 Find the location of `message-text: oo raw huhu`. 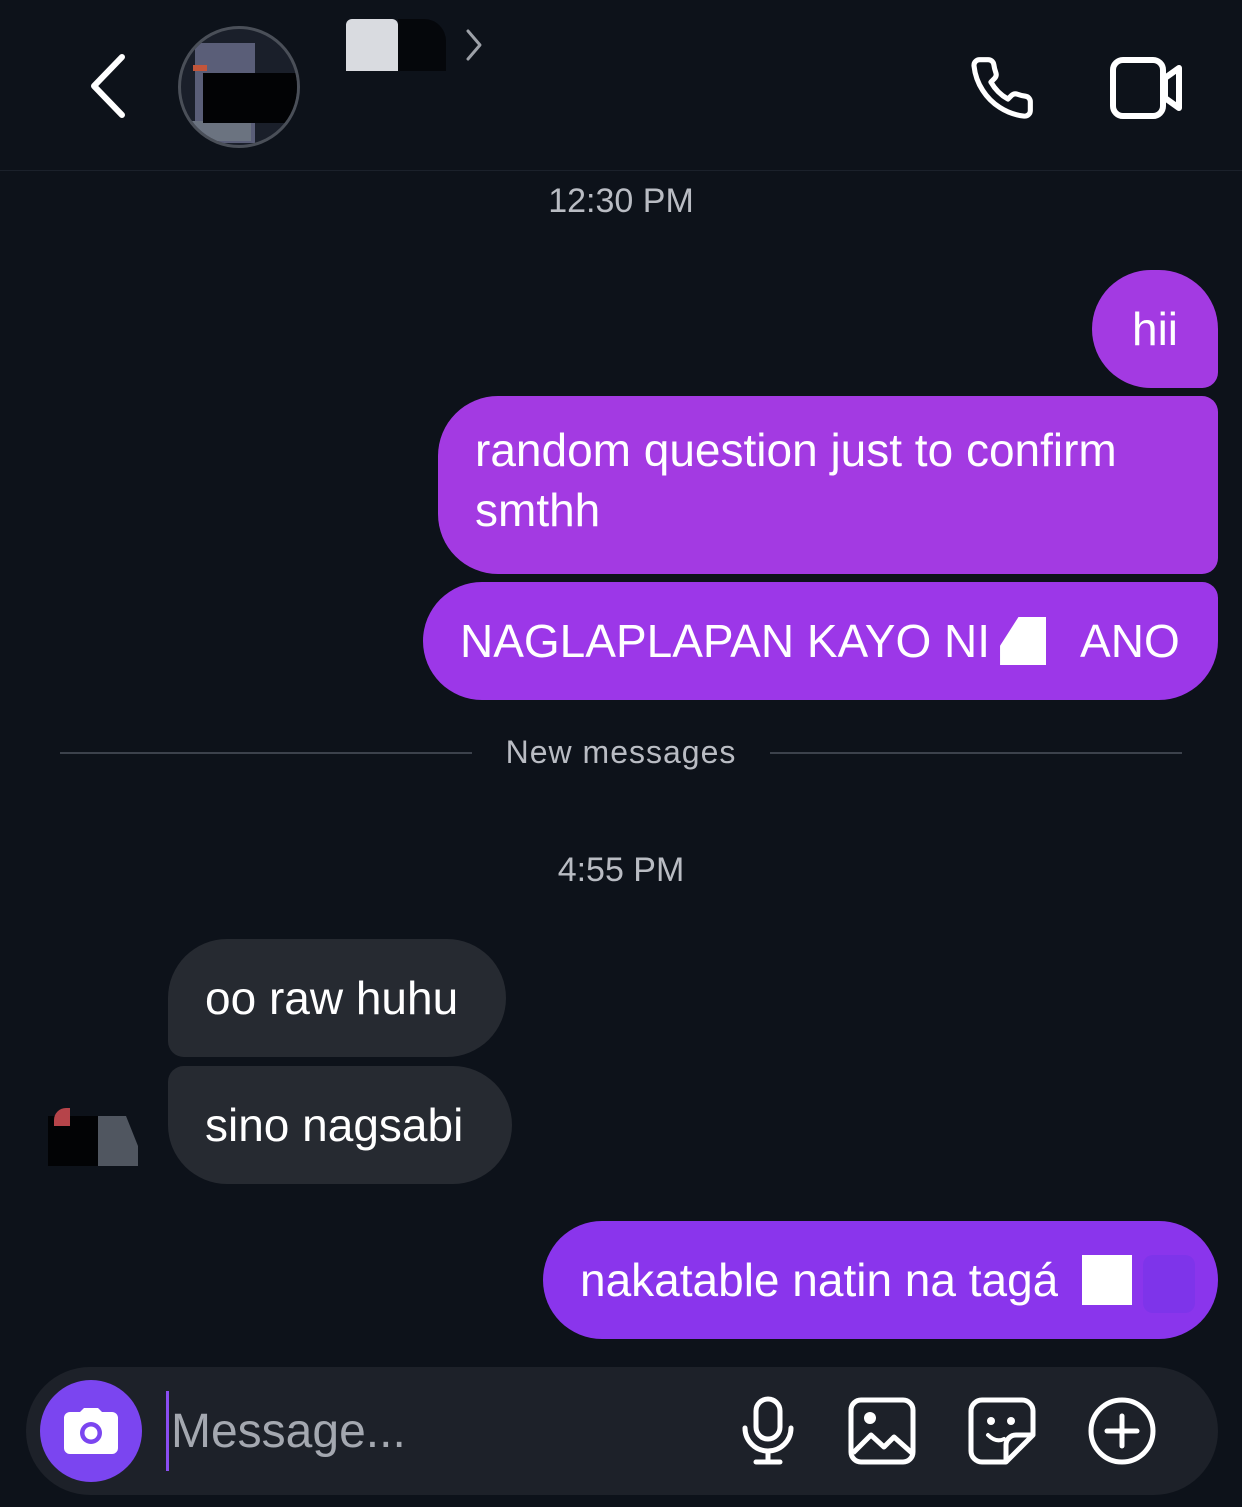

message-text: oo raw huhu is located at coordinates (332, 998).